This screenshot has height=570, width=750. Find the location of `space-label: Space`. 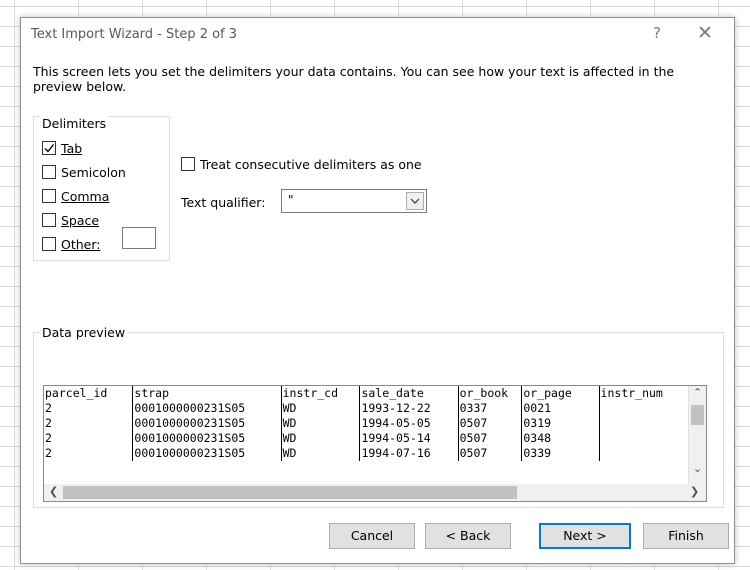

space-label: Space is located at coordinates (80, 220).